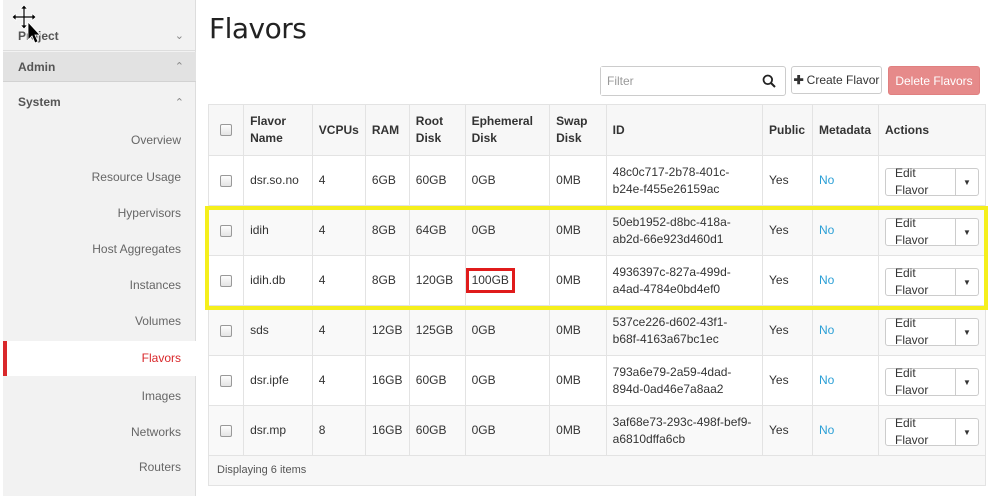  Describe the element at coordinates (437, 330) in the screenshot. I see `cell-root-disk: 125GB` at that location.